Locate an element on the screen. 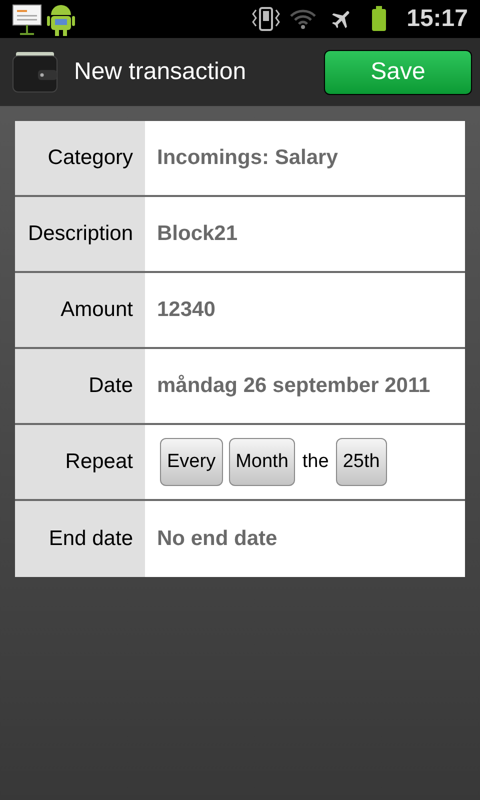 The height and width of the screenshot is (800, 480). presentation-icon is located at coordinates (27, 19).